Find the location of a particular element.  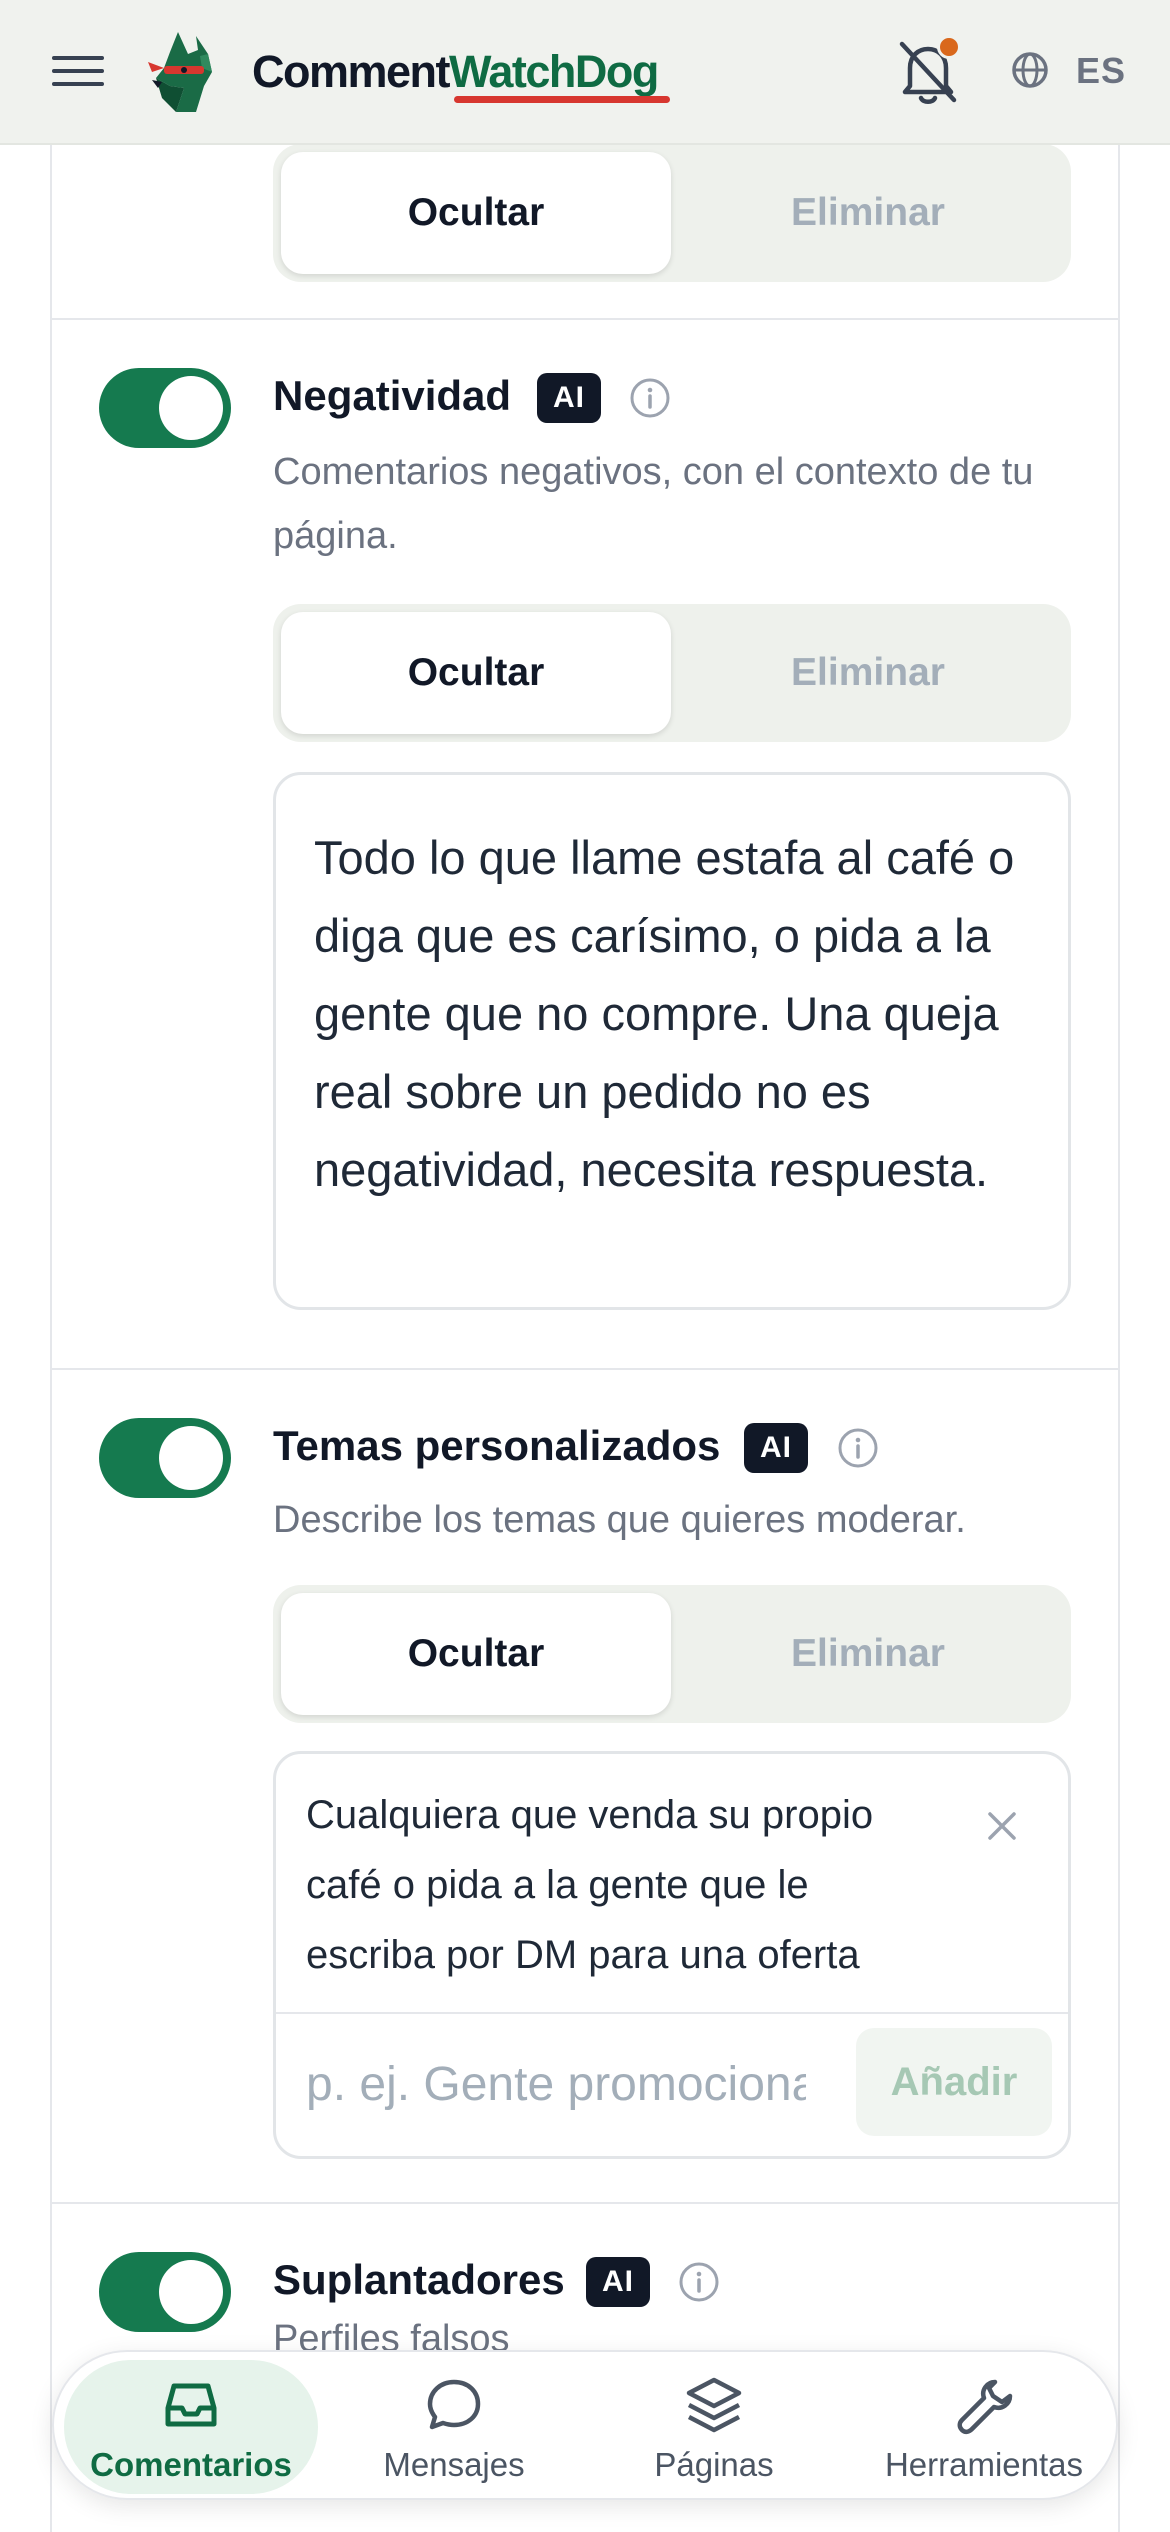

brand-name: CommentWatchDog is located at coordinates (455, 72).